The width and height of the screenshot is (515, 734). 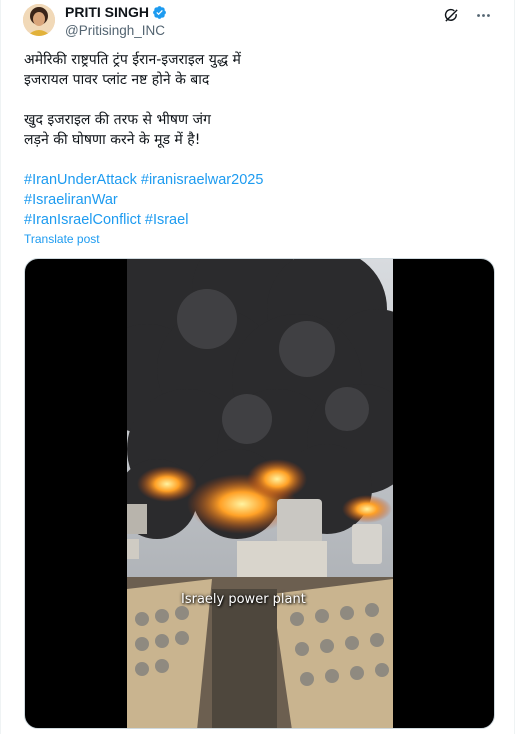 What do you see at coordinates (82, 220) in the screenshot?
I see `hashtag-link: #IranIsraelConflict` at bounding box center [82, 220].